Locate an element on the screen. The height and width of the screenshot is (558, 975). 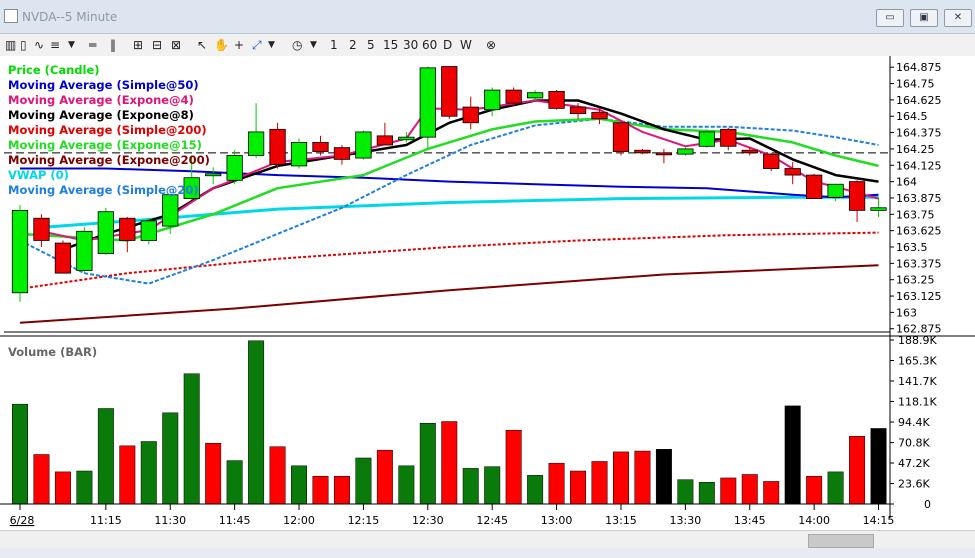
volume-y-tick-label: 70.8K is located at coordinates (914, 443).